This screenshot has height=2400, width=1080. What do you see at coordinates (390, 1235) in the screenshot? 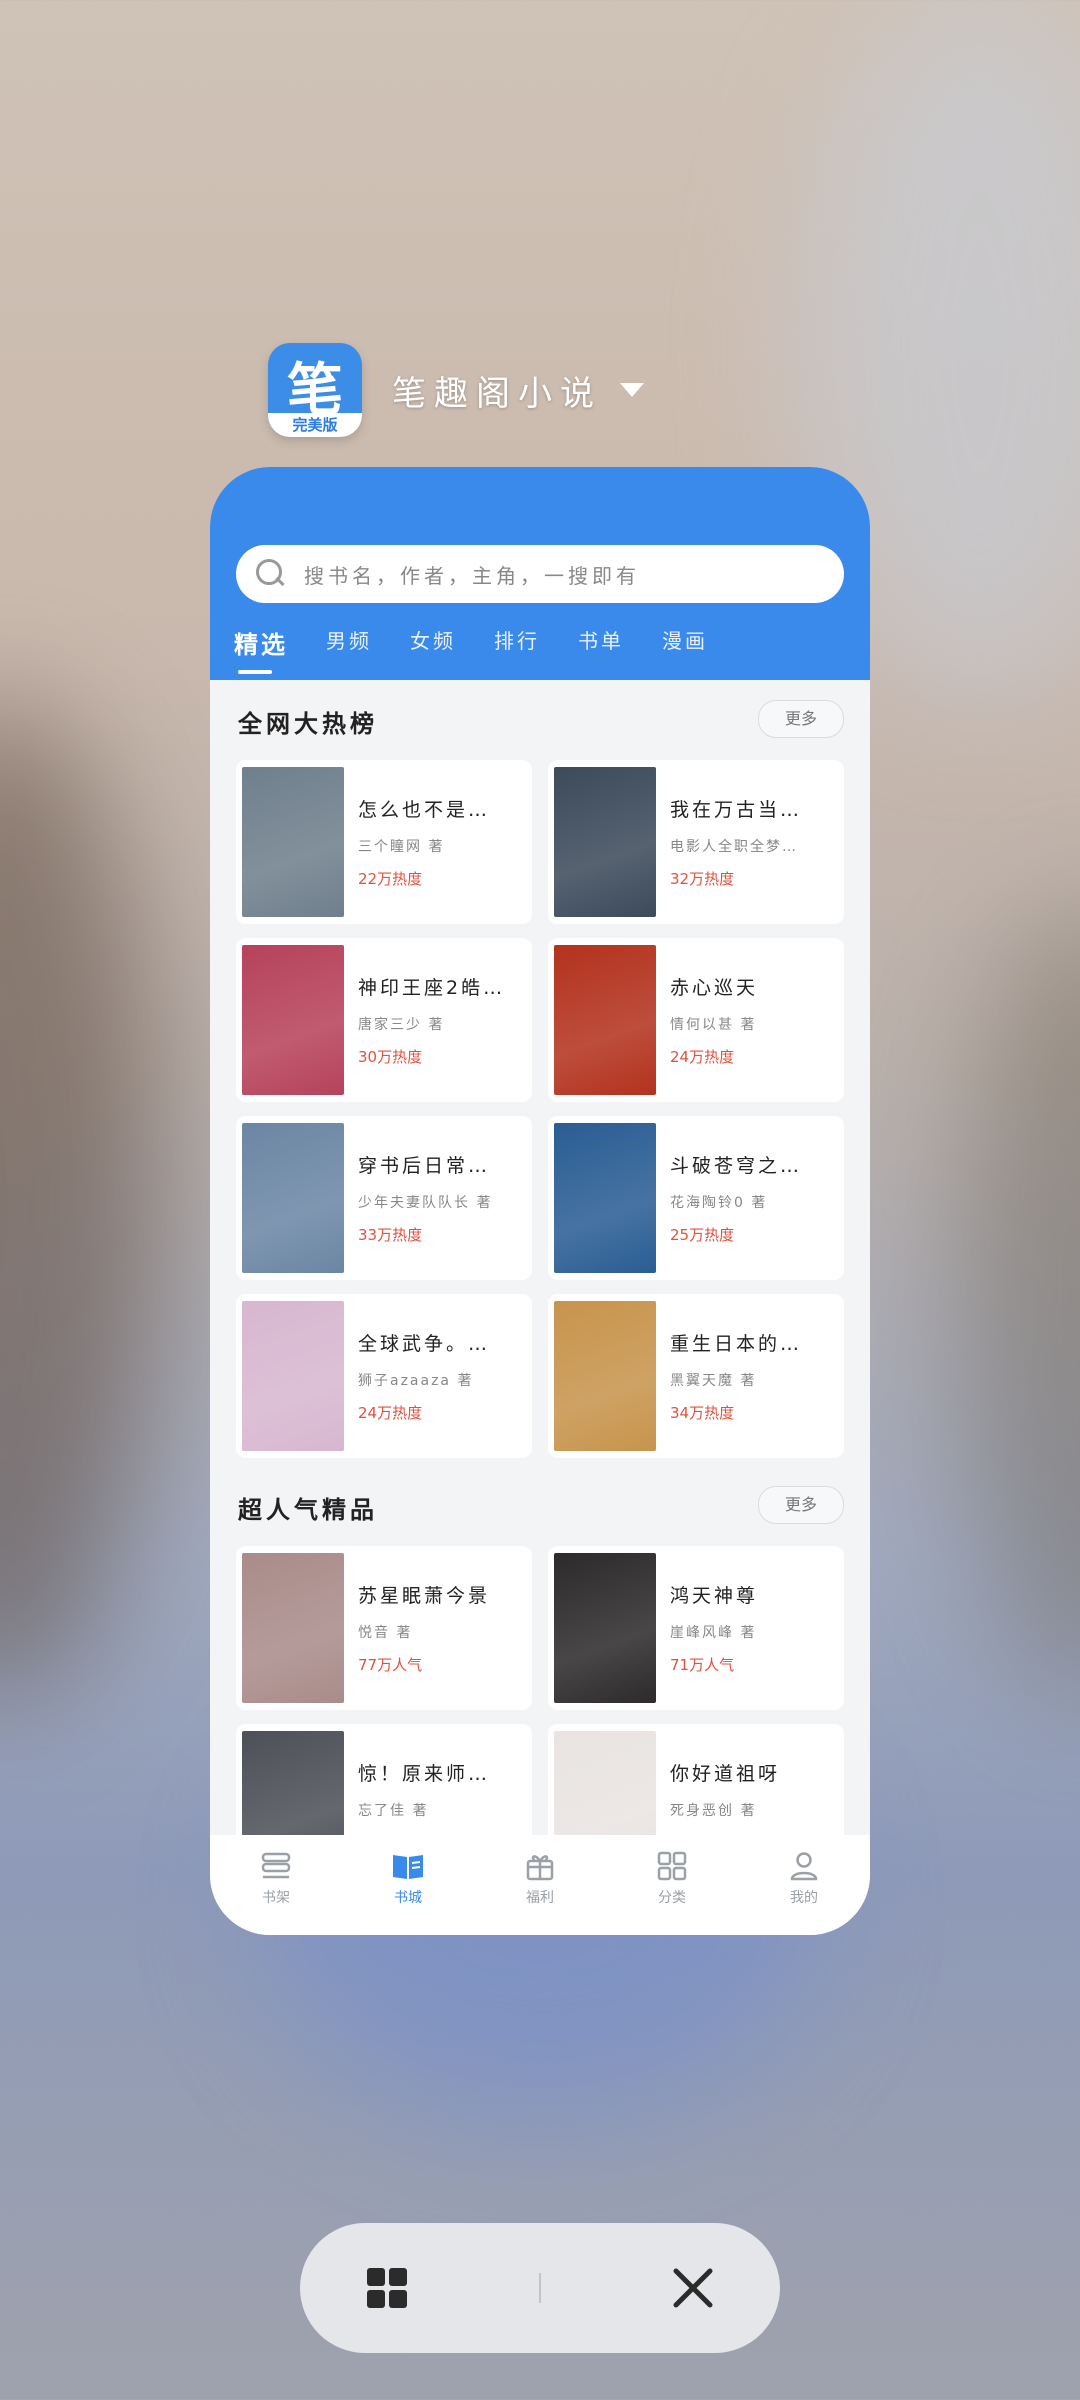
I see `book-heat: 33万热度` at bounding box center [390, 1235].